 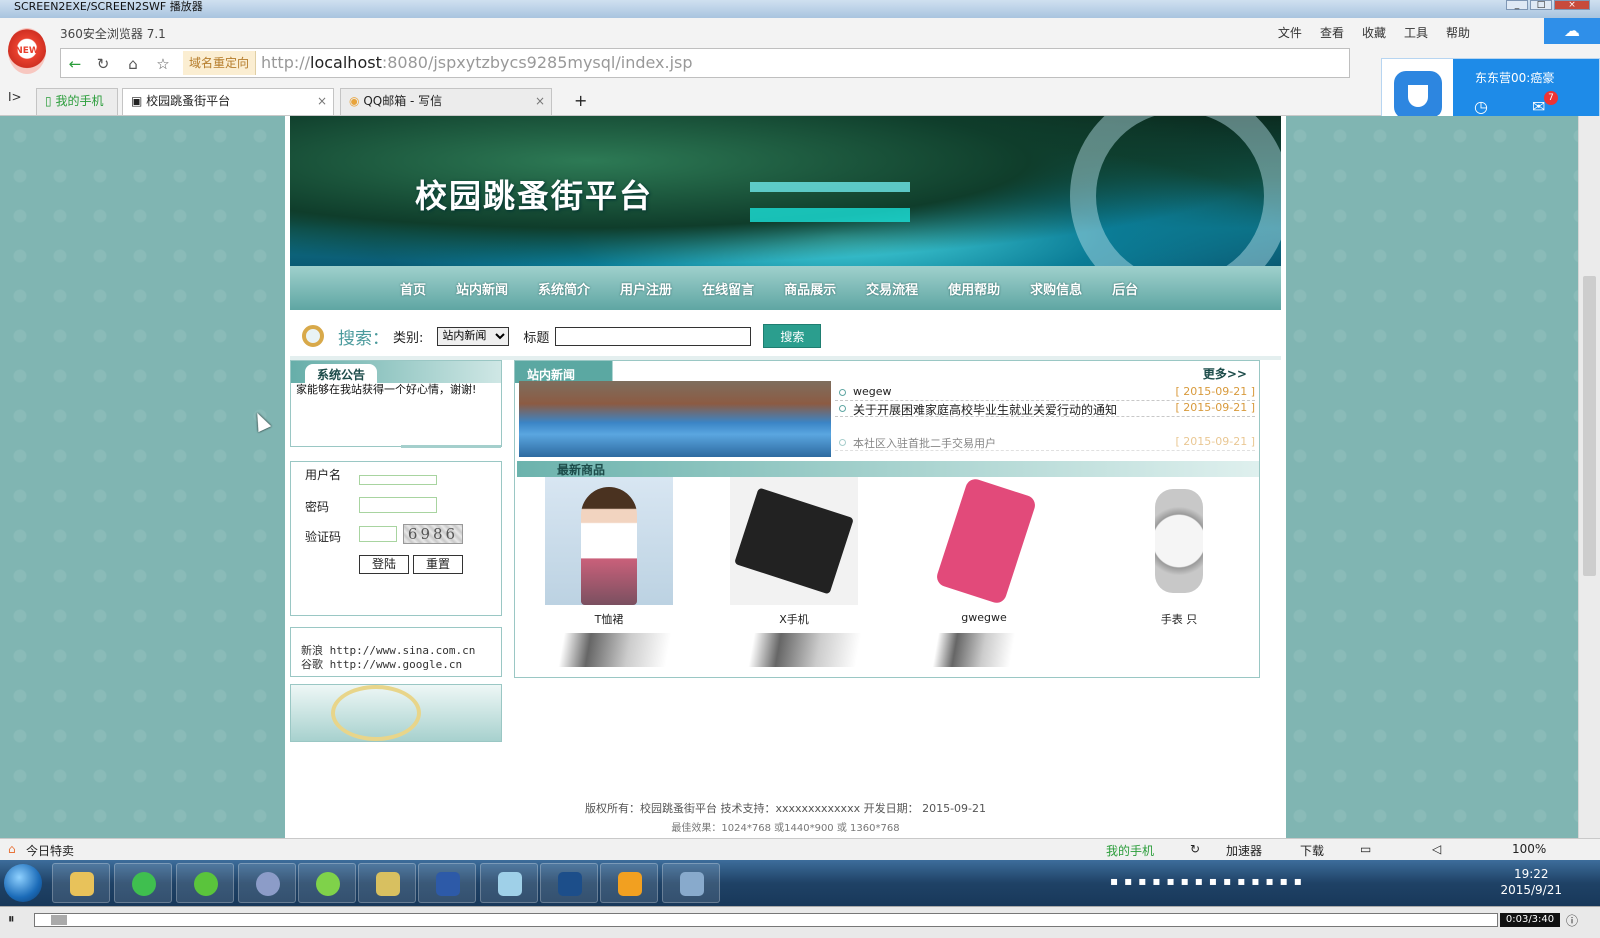 I want to click on product-card: X手机, so click(x=794, y=552).